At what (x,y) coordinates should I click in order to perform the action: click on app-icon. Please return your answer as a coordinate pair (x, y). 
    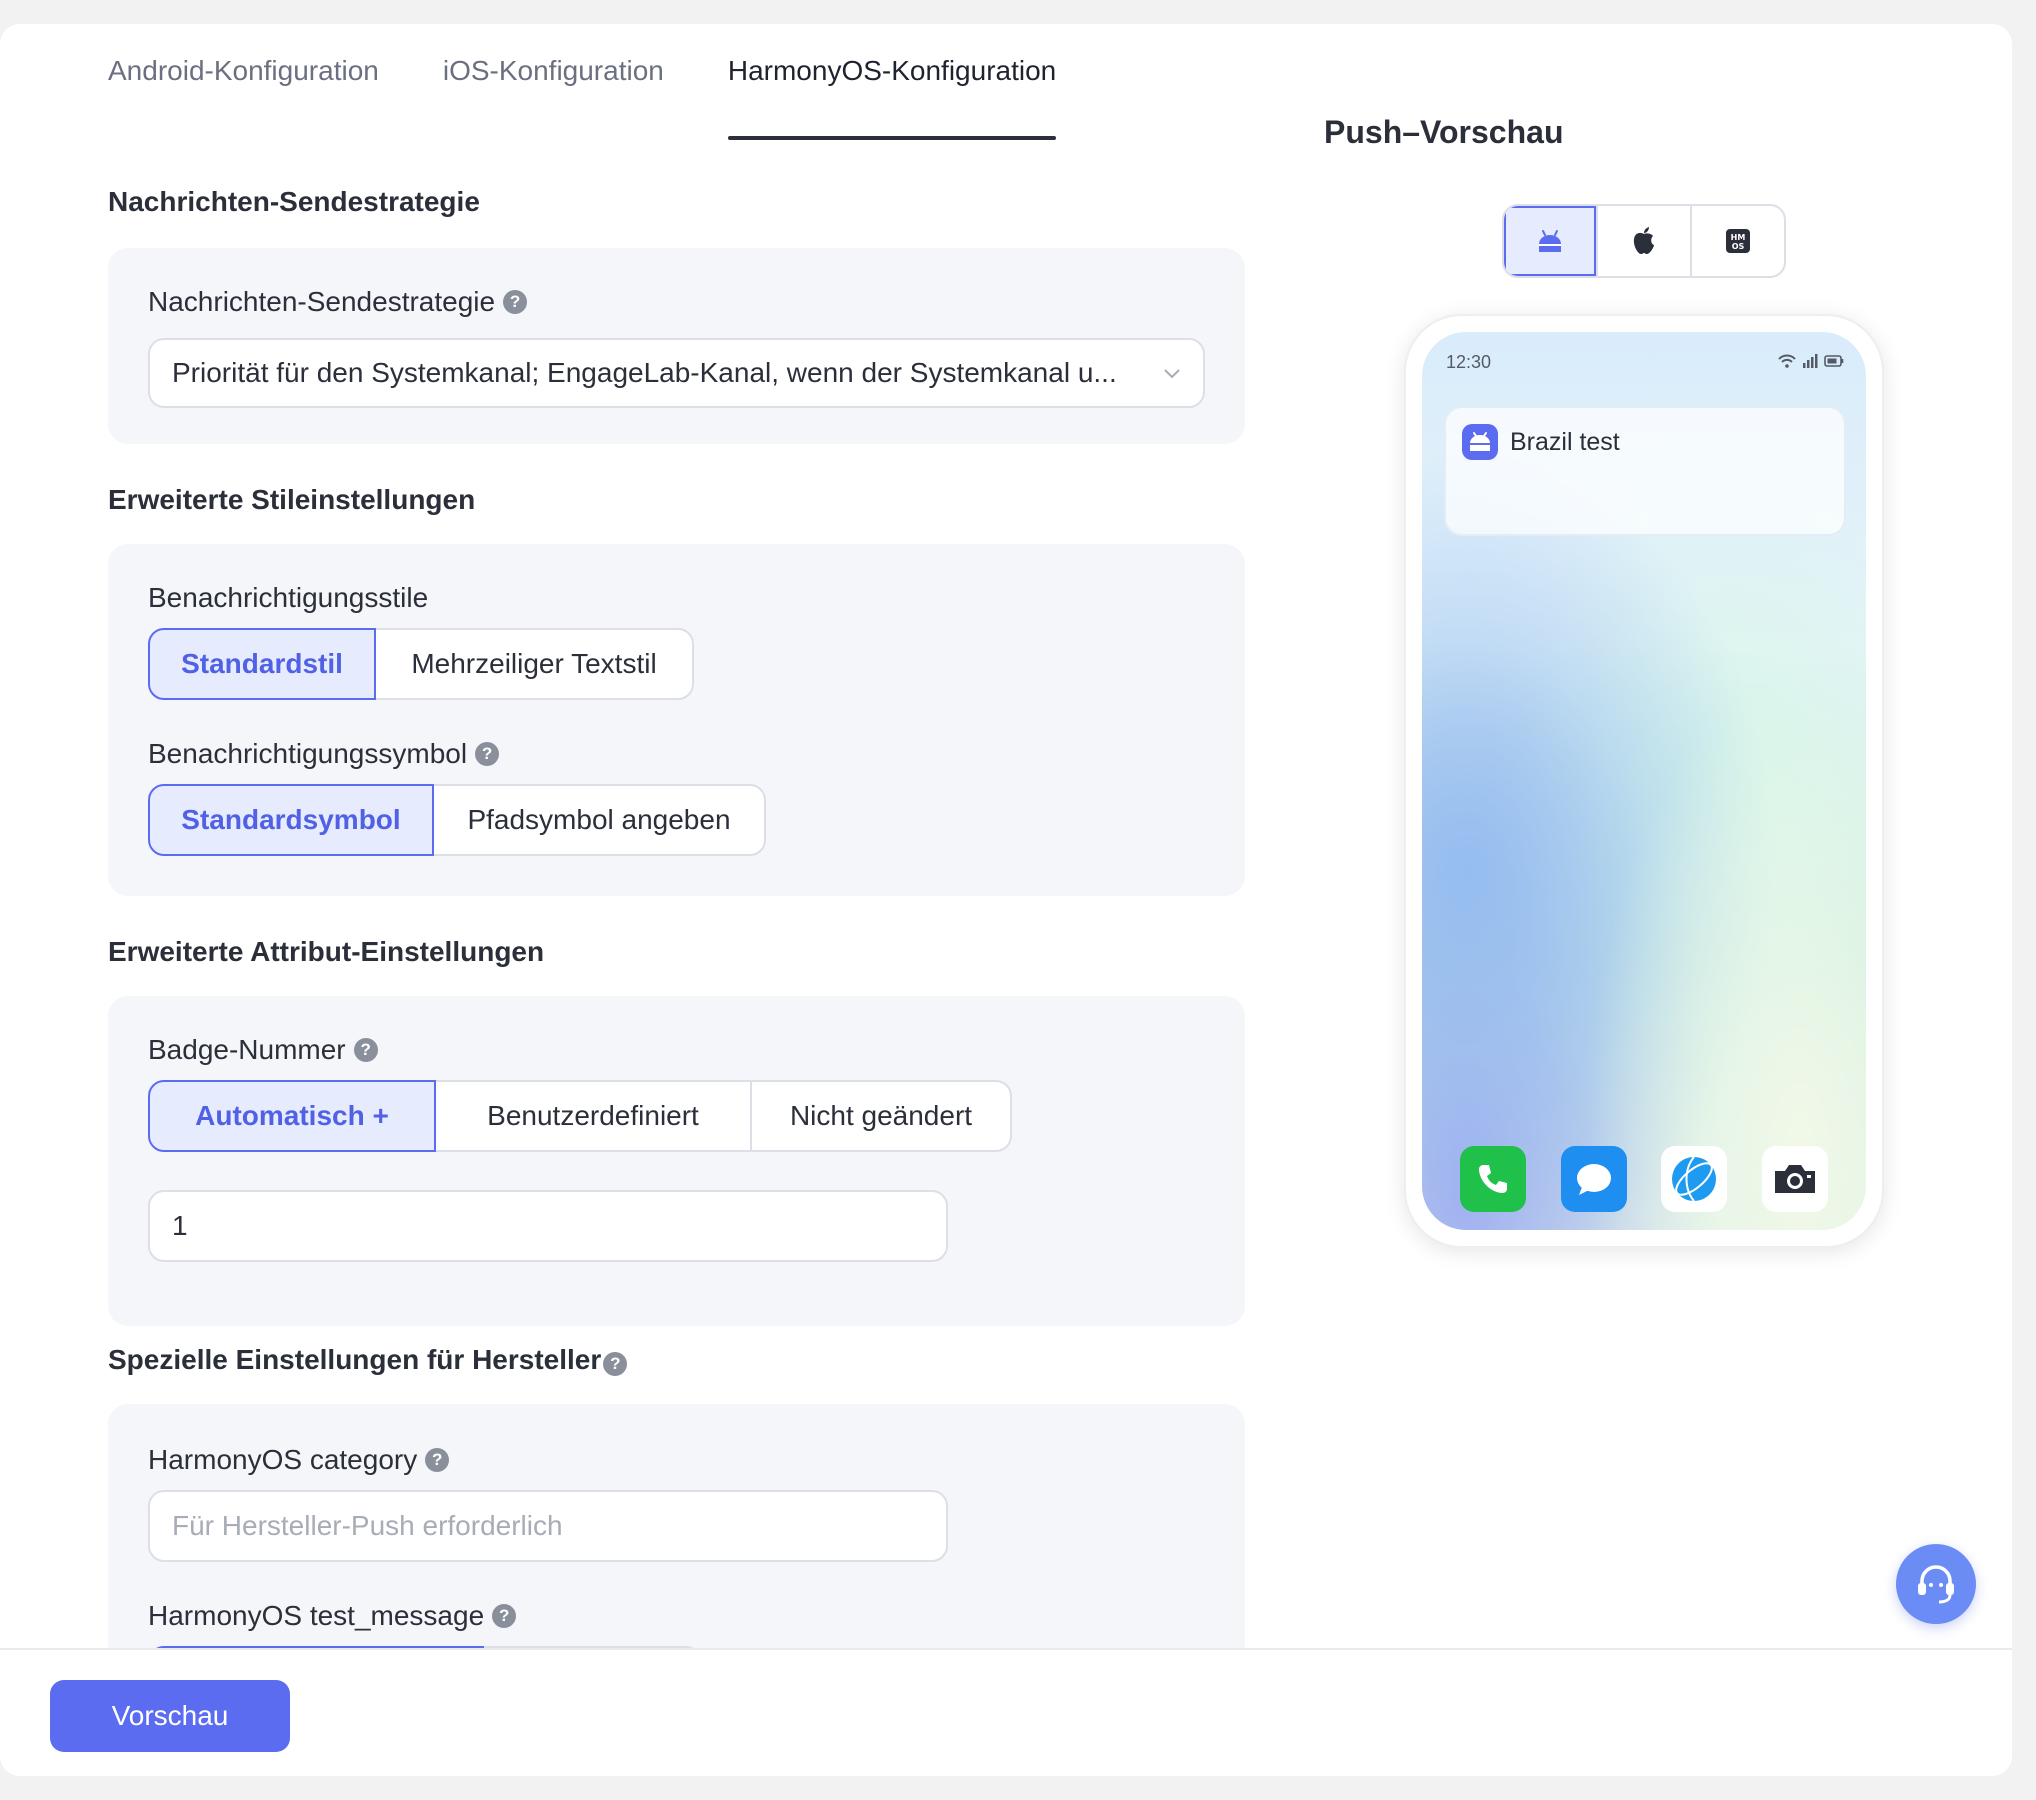
    Looking at the image, I should click on (1480, 442).